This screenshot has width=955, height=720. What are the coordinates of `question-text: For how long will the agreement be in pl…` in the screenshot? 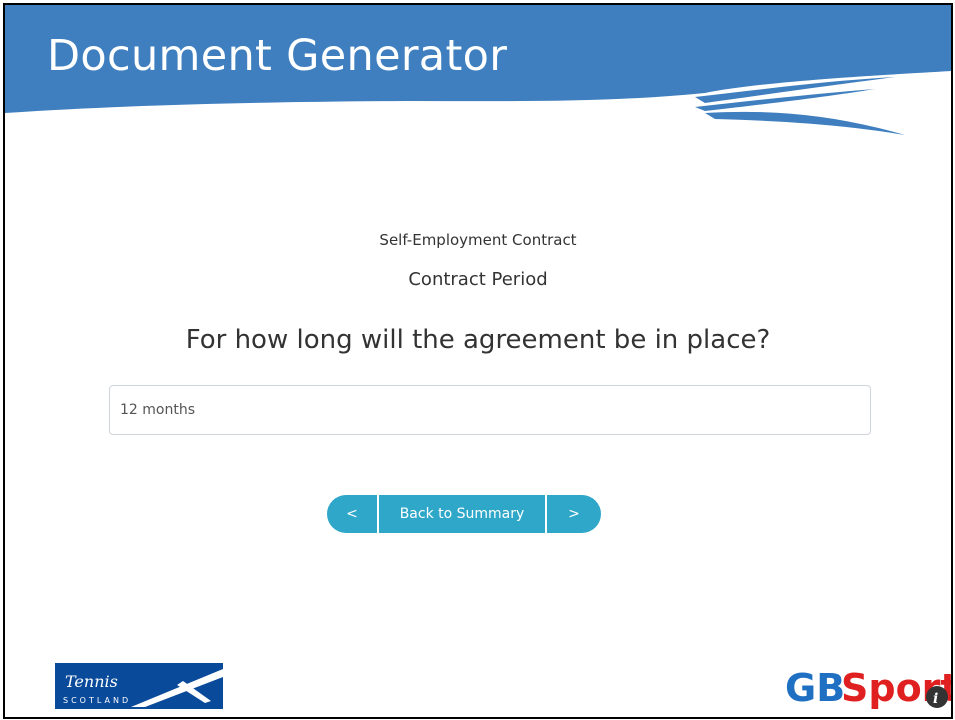 It's located at (478, 340).